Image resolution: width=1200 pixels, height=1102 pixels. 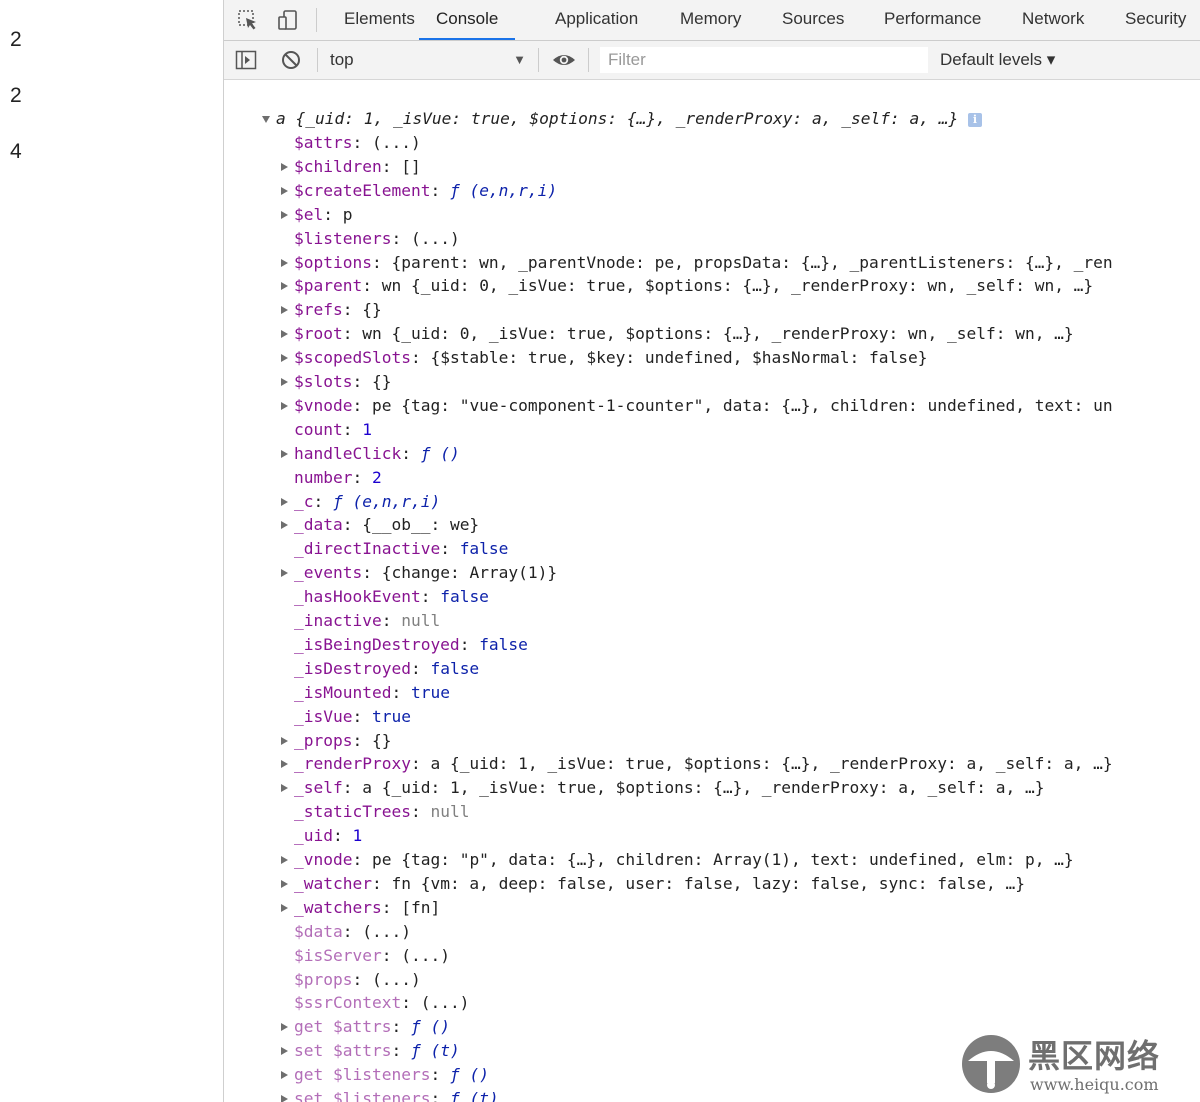 I want to click on property-value: {change: Array(1)}, so click(x=469, y=572).